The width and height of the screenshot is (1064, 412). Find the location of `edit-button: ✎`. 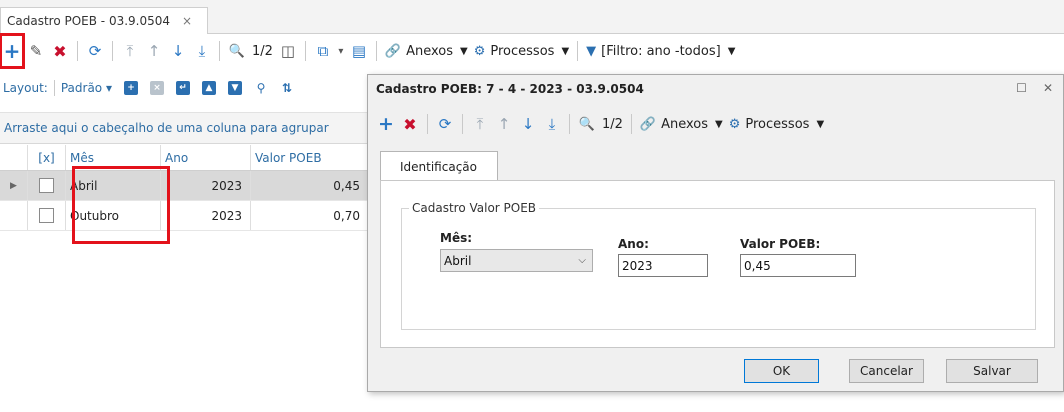

edit-button: ✎ is located at coordinates (36, 51).